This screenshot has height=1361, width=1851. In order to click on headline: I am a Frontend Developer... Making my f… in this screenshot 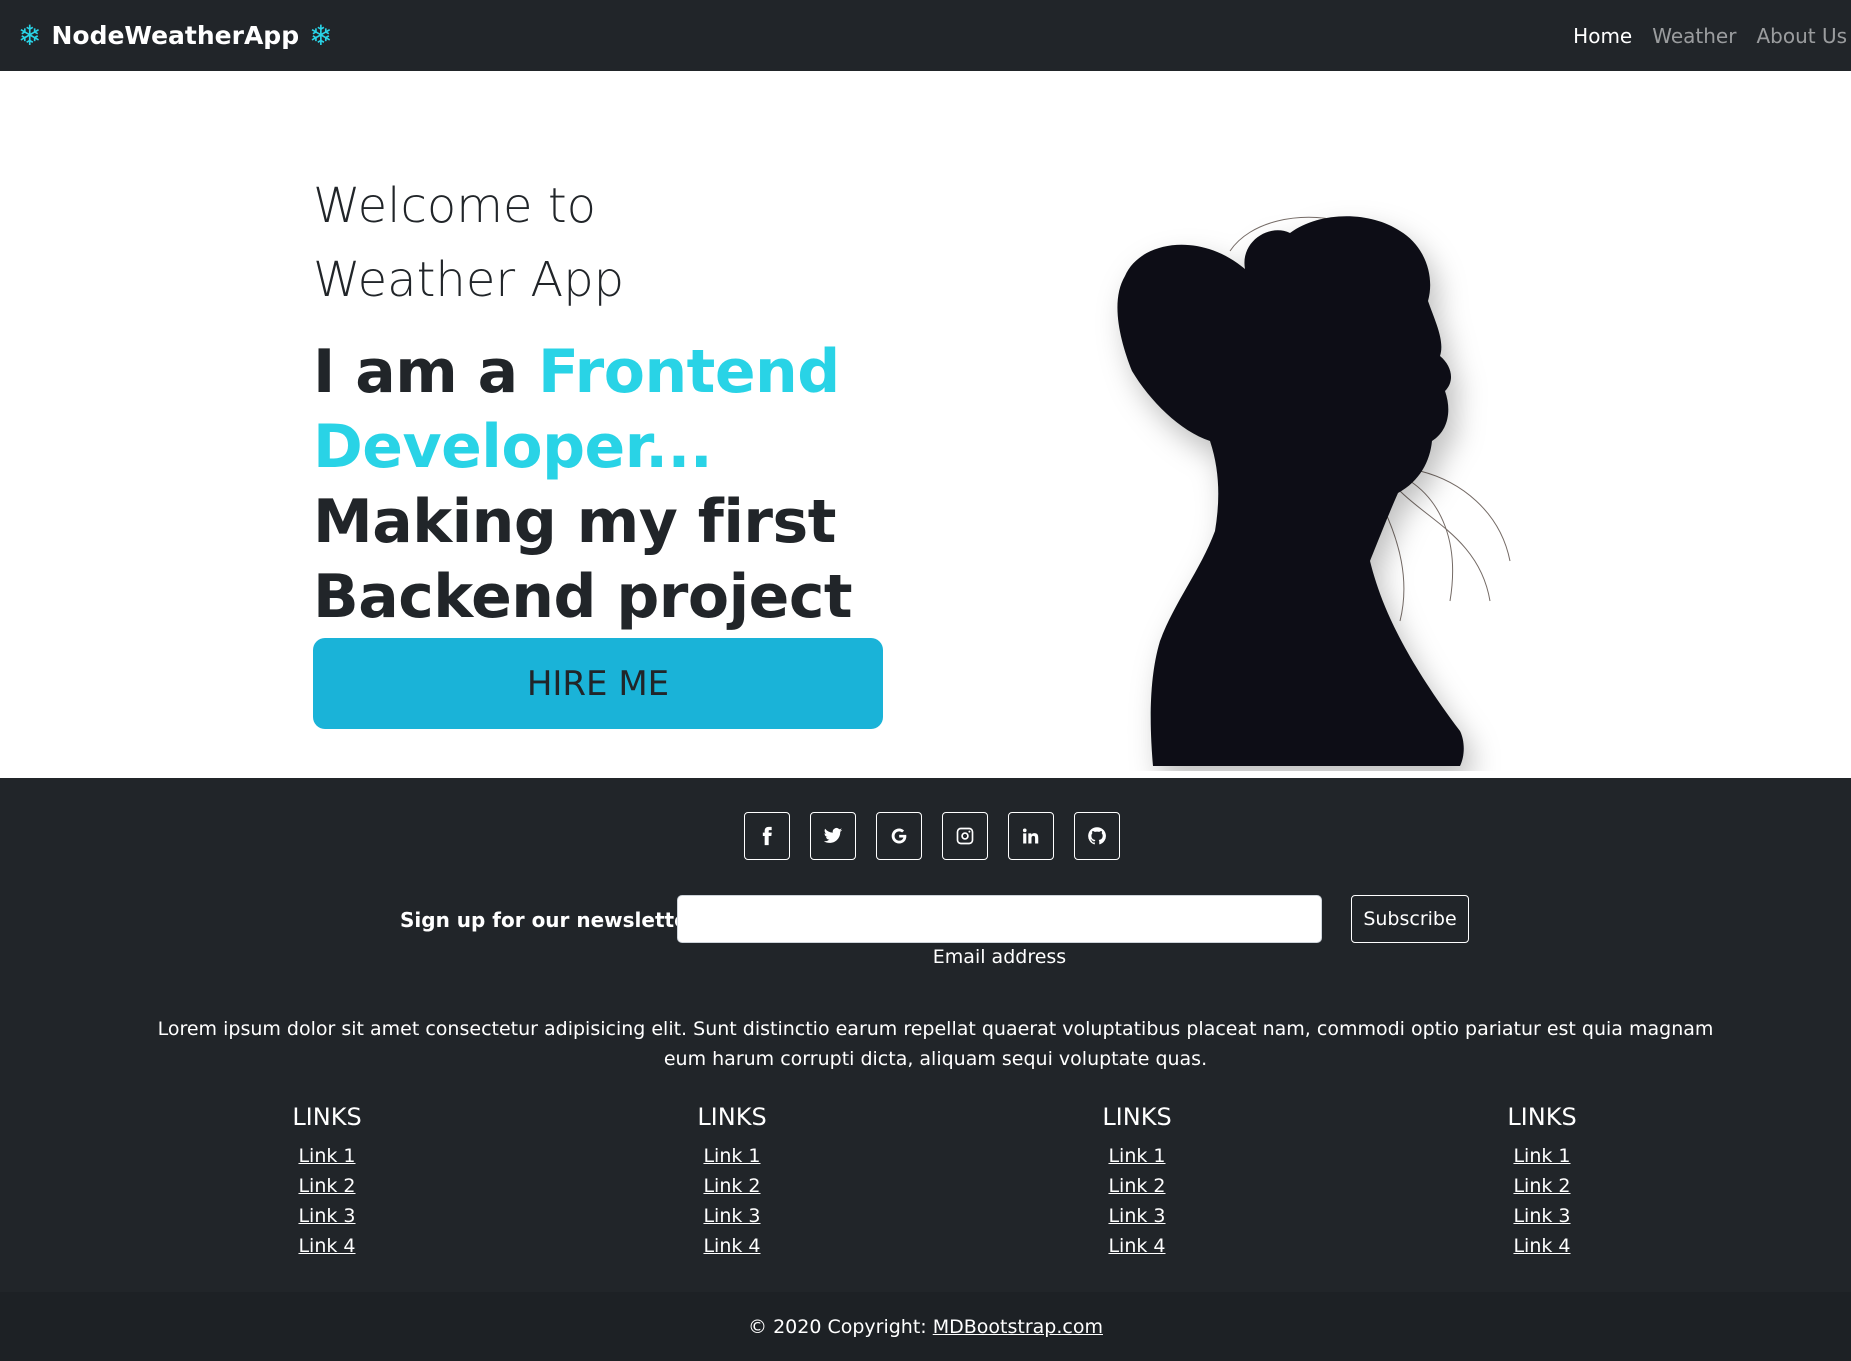, I will do `click(623, 485)`.